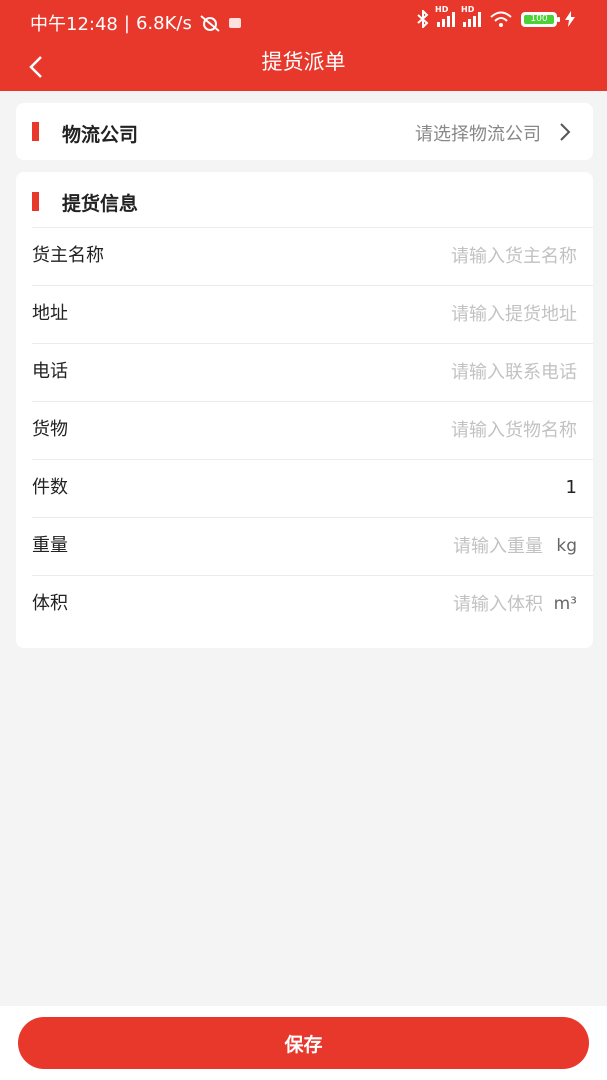 The height and width of the screenshot is (1080, 607). I want to click on owner-name-row: 货主名称, so click(304, 256).